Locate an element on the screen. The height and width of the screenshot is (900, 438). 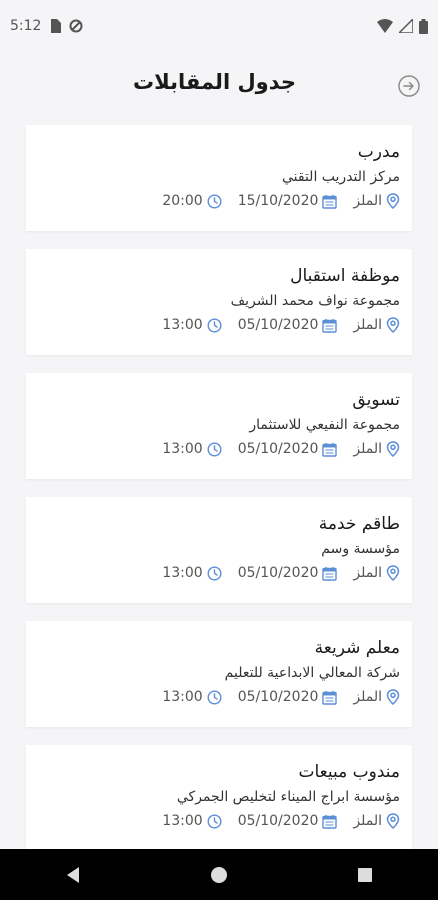
date-group: 15/10/2020 is located at coordinates (288, 201).